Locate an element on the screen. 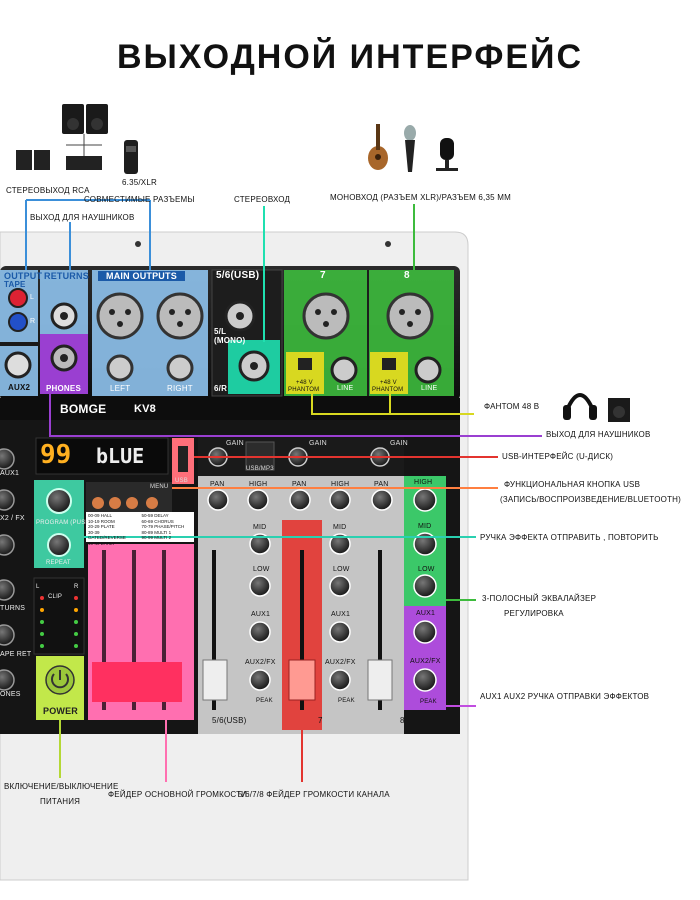 The image size is (700, 900). usb-mp3-label: USB/MP3 is located at coordinates (260, 469).